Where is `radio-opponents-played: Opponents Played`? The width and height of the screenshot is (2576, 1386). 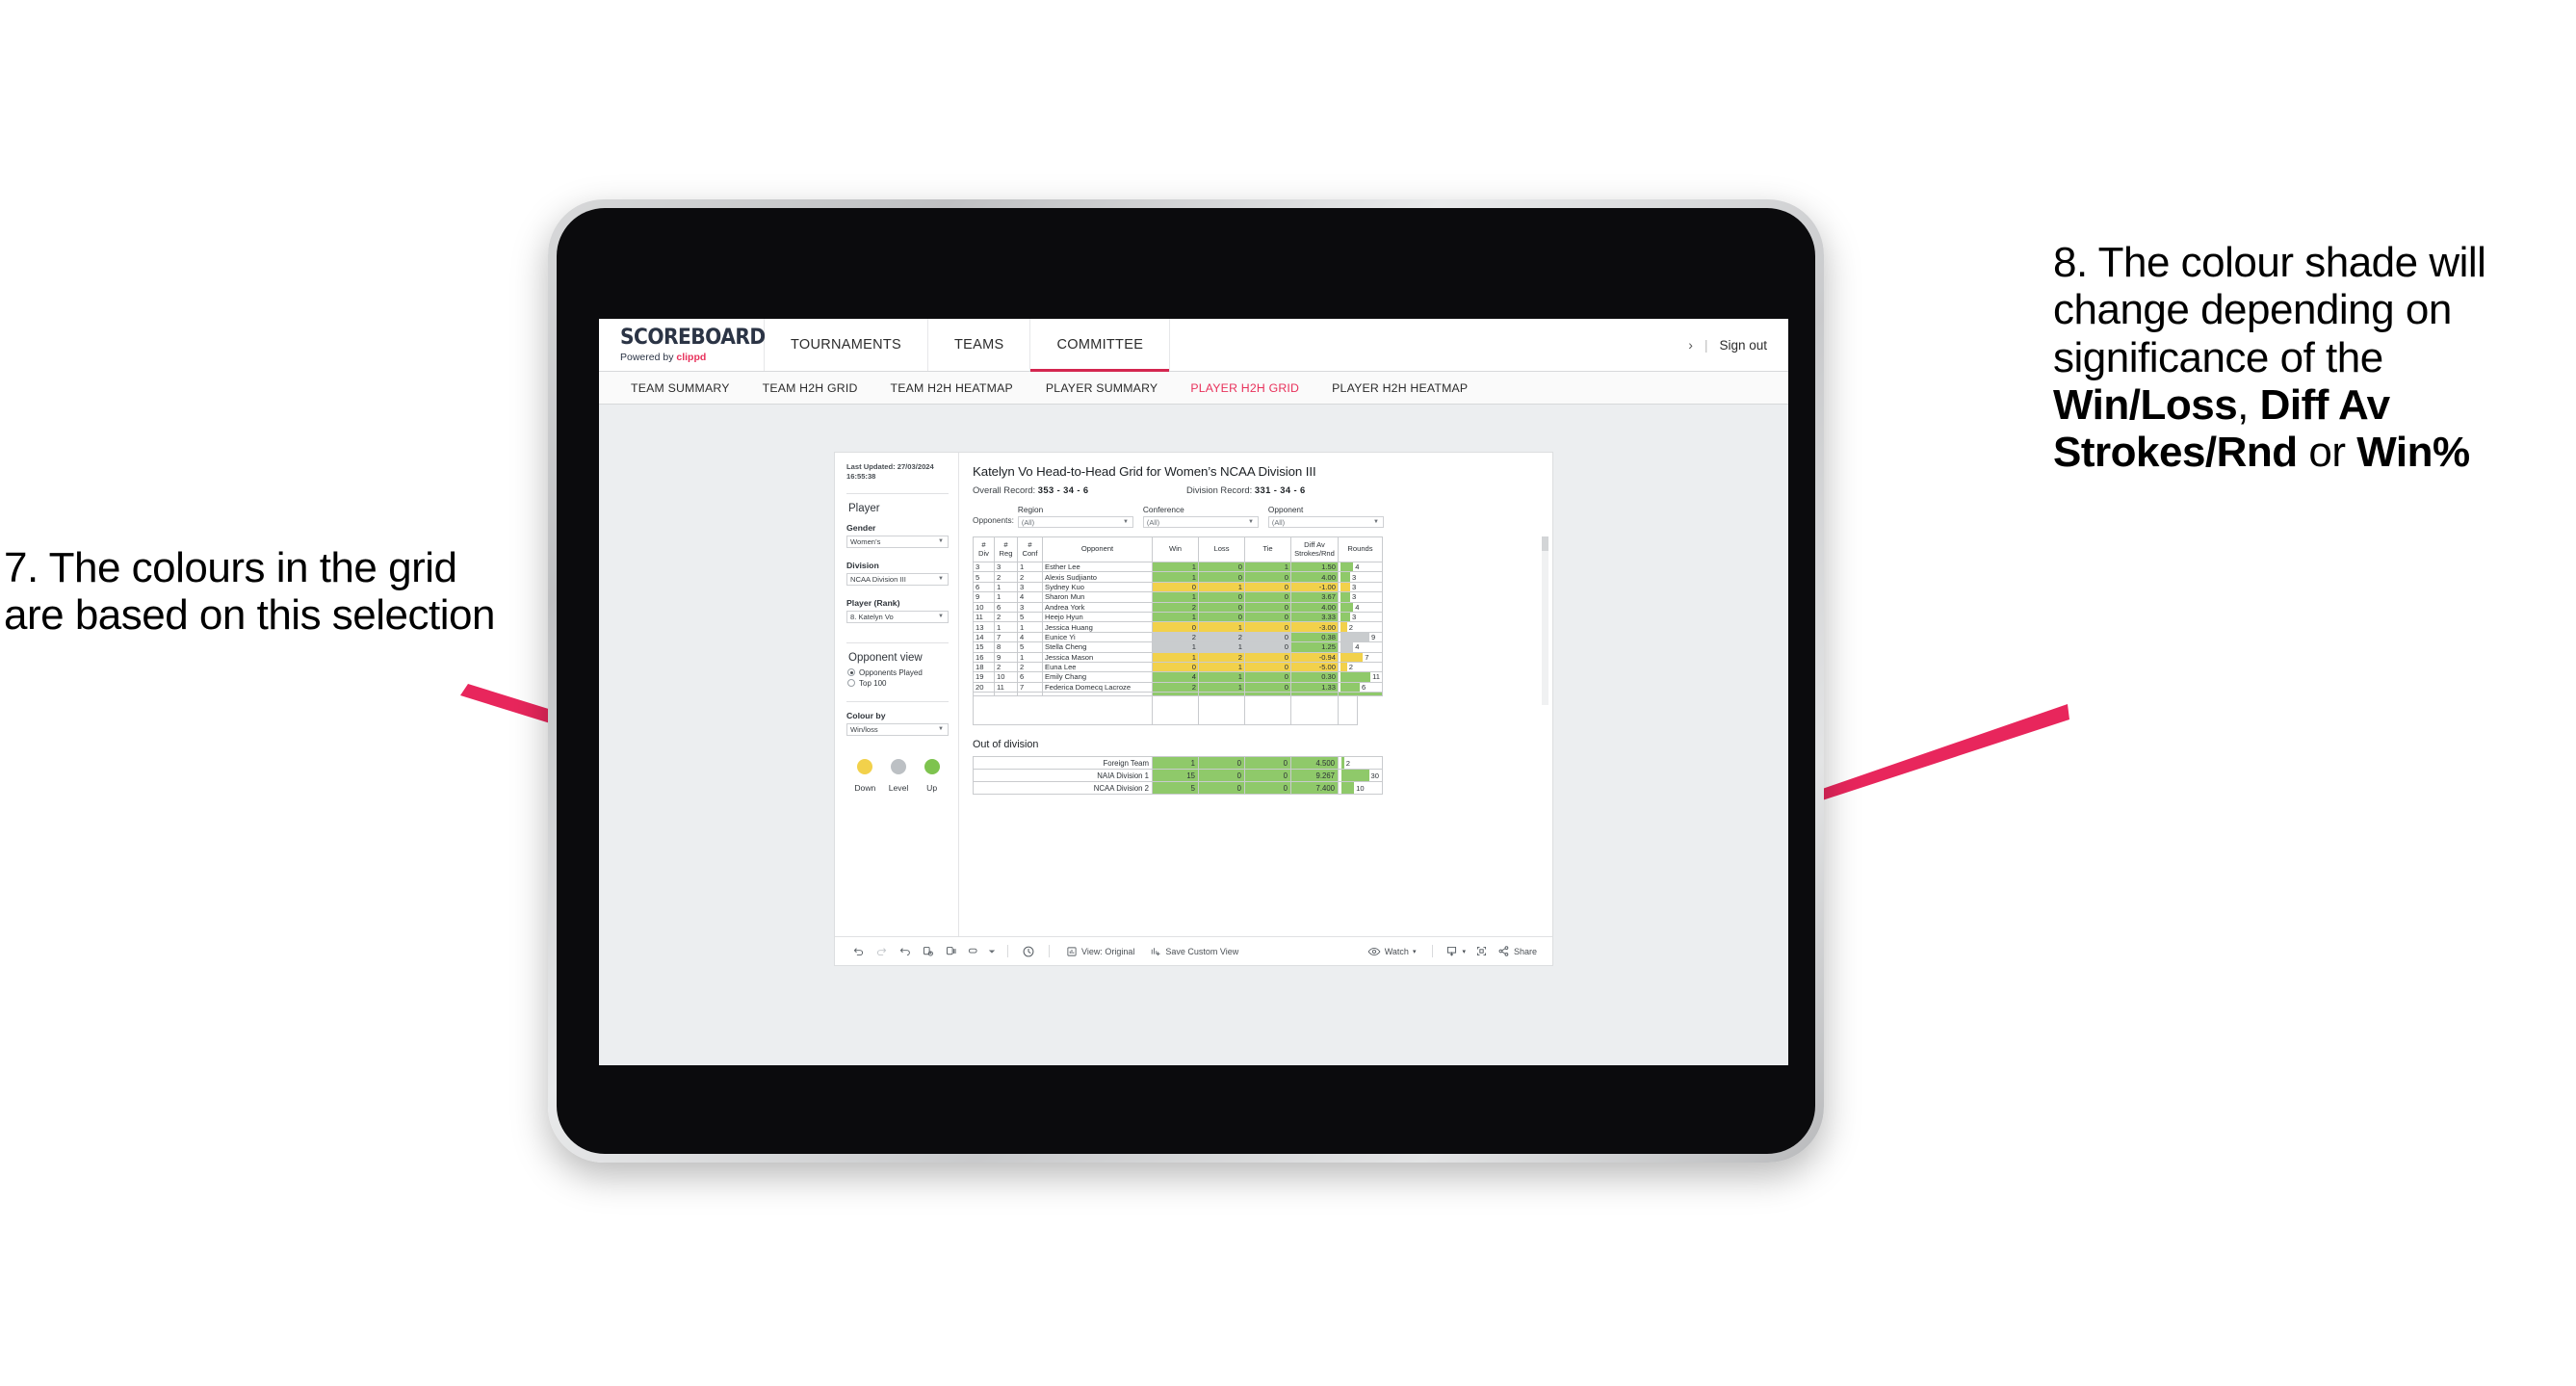 radio-opponents-played: Opponents Played is located at coordinates (898, 672).